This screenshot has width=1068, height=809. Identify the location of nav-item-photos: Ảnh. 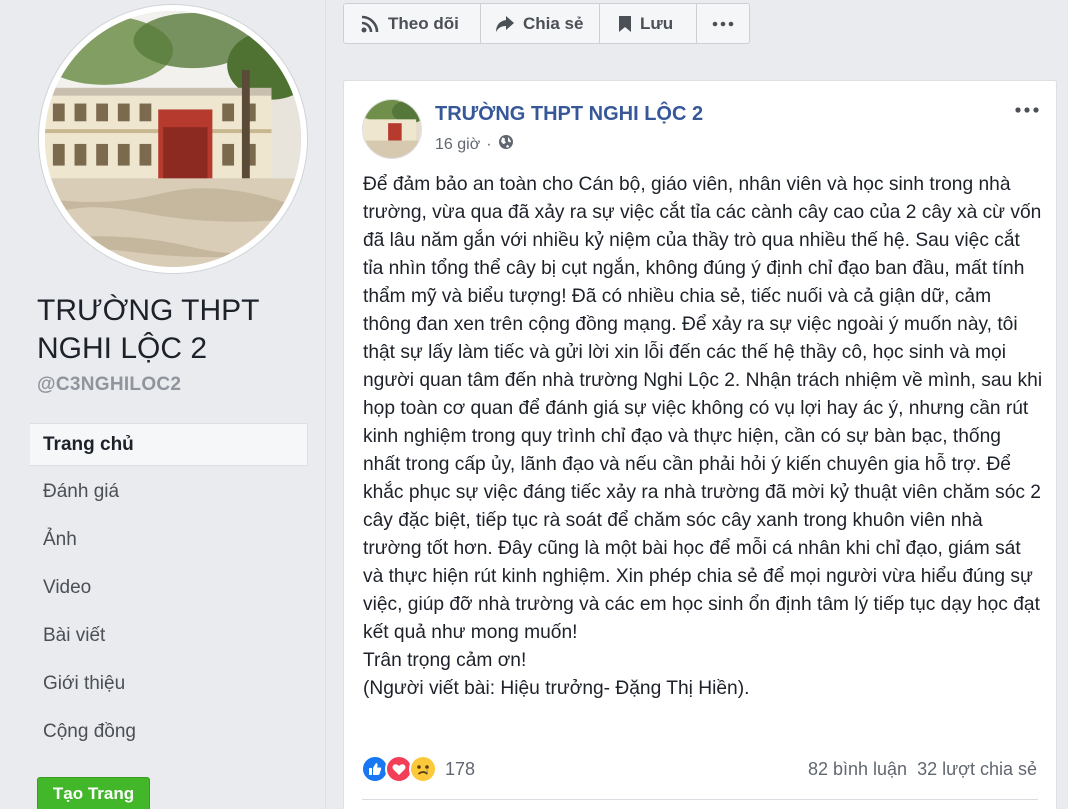
(169, 540).